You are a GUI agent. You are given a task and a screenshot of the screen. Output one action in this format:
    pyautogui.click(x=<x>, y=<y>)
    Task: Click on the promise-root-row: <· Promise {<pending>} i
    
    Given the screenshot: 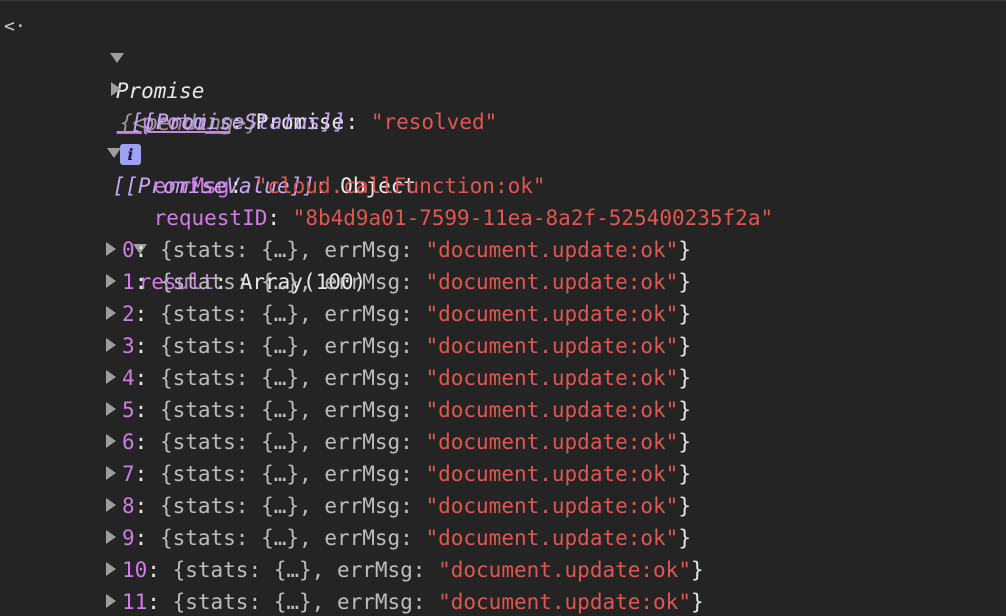 What is the action you would take?
    pyautogui.click(x=129, y=88)
    